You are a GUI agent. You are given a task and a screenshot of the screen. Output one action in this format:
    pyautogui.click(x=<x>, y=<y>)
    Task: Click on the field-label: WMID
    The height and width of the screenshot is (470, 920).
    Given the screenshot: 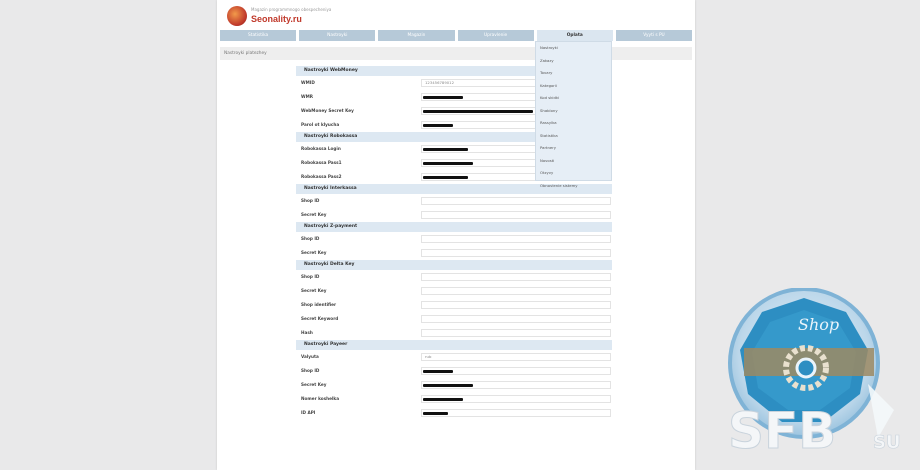 What is the action you would take?
    pyautogui.click(x=308, y=82)
    